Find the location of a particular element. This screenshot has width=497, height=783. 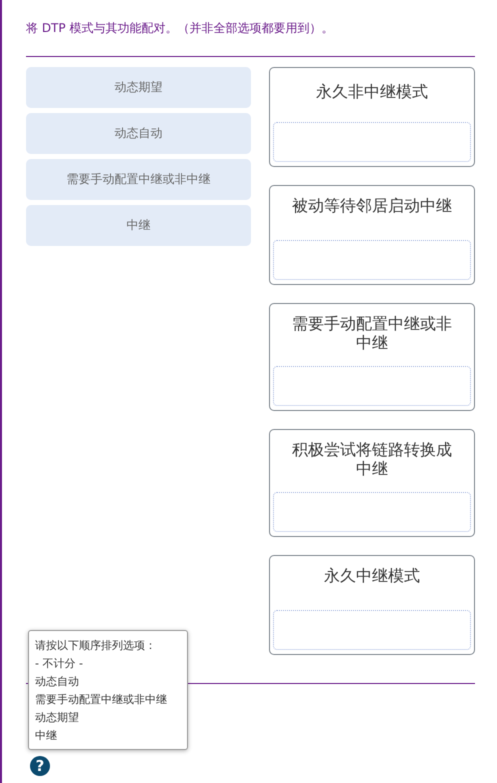

answer-option: 动态自动 is located at coordinates (138, 133).